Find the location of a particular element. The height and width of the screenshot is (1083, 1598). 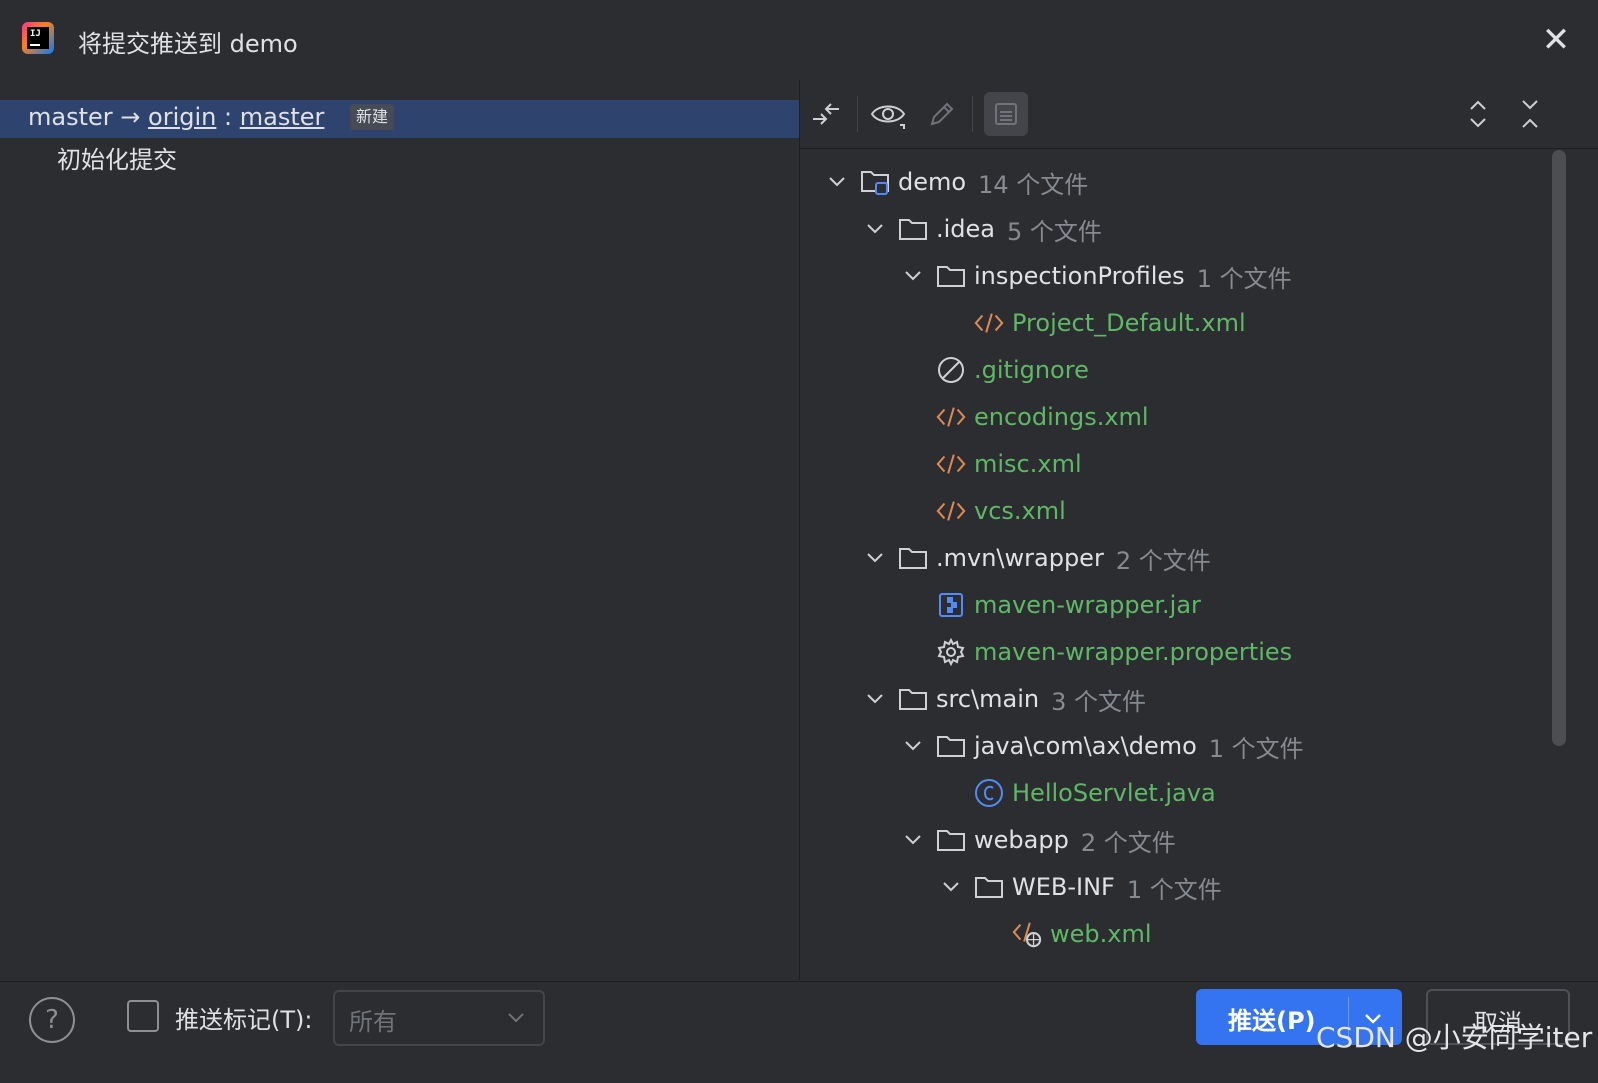

file-name: maven-wrapper.properties is located at coordinates (1133, 652).